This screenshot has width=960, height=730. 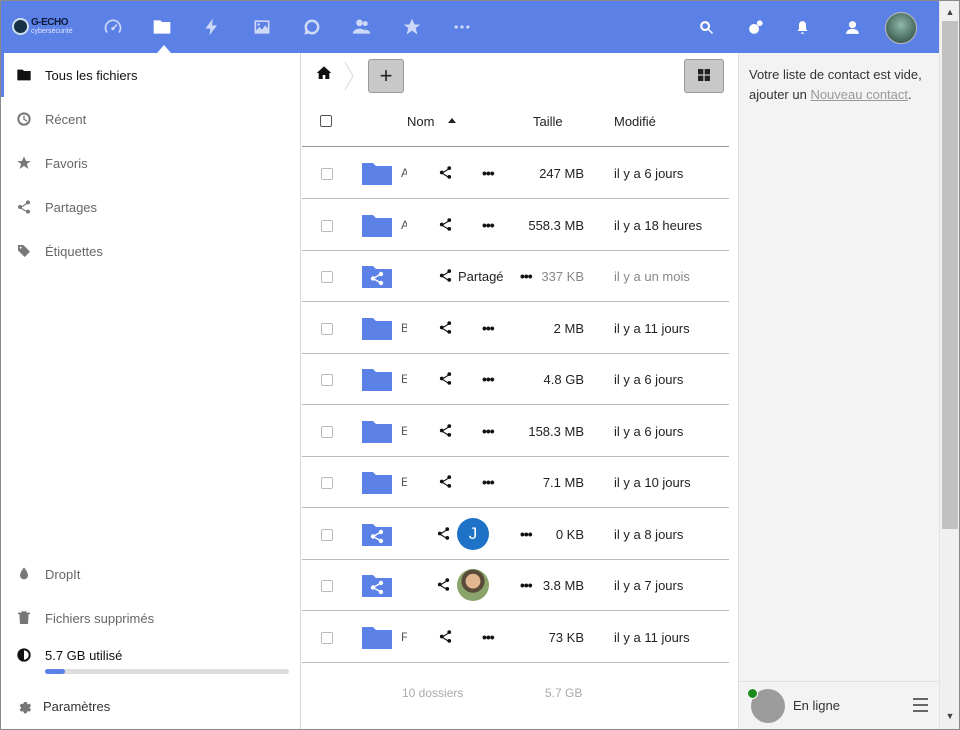 What do you see at coordinates (563, 585) in the screenshot?
I see `file-size: 3.8 MB` at bounding box center [563, 585].